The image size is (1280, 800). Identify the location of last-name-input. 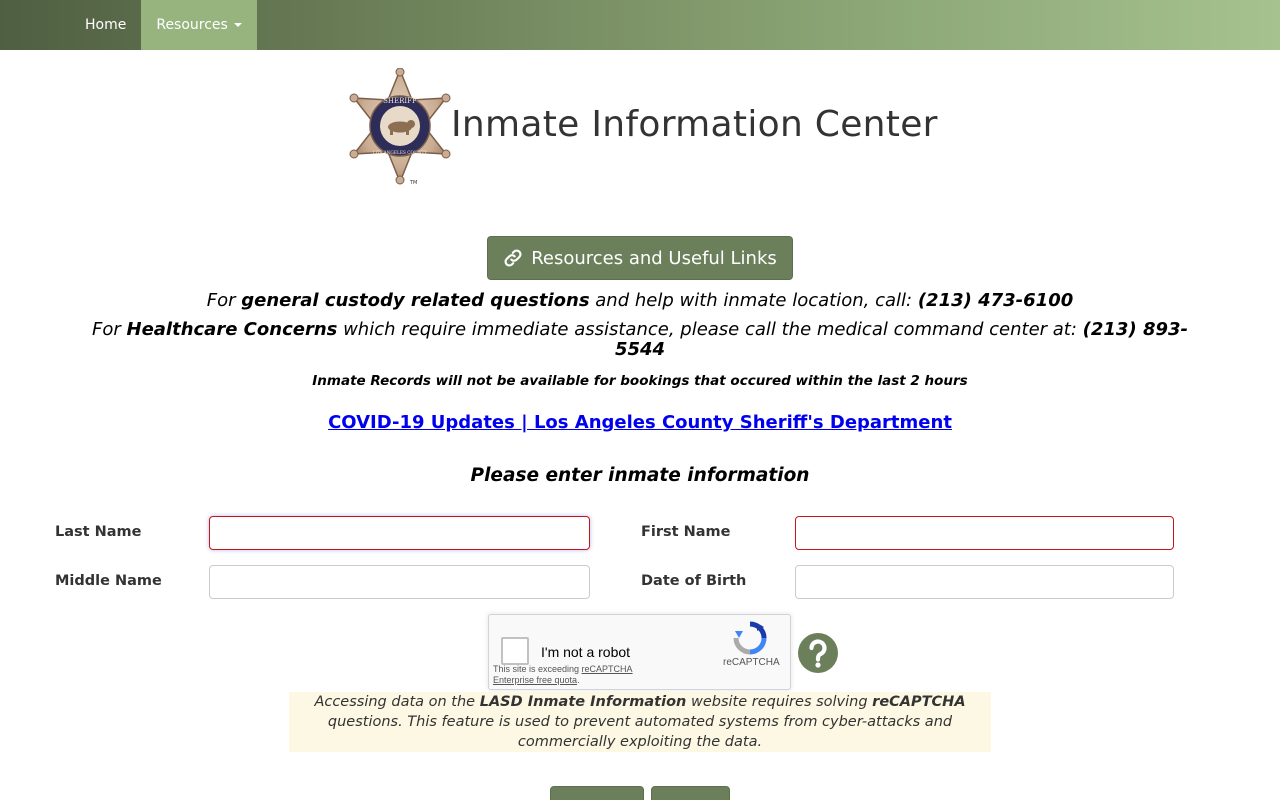
(399, 533).